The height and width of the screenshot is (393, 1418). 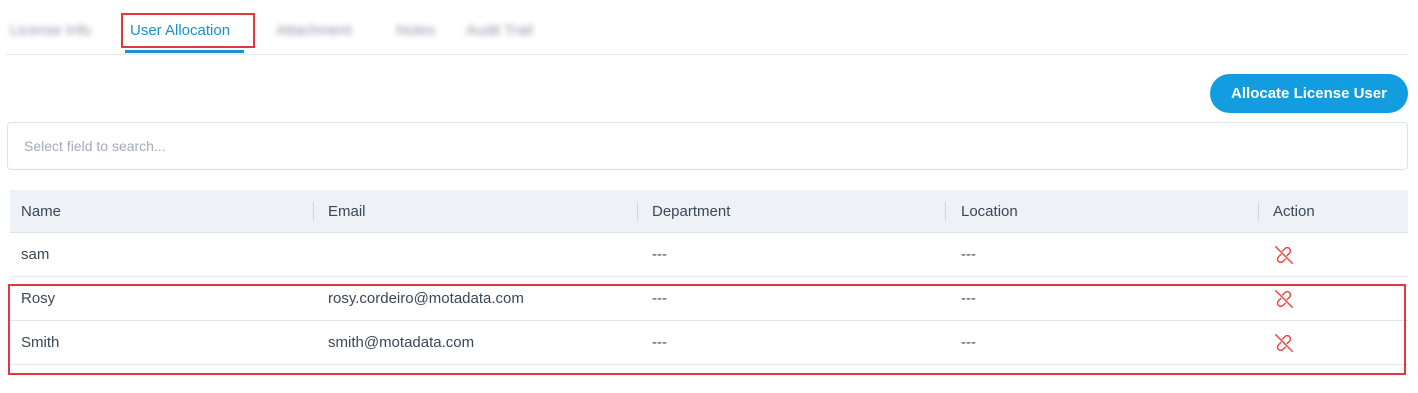 I want to click on column-header-name: Name, so click(x=41, y=211).